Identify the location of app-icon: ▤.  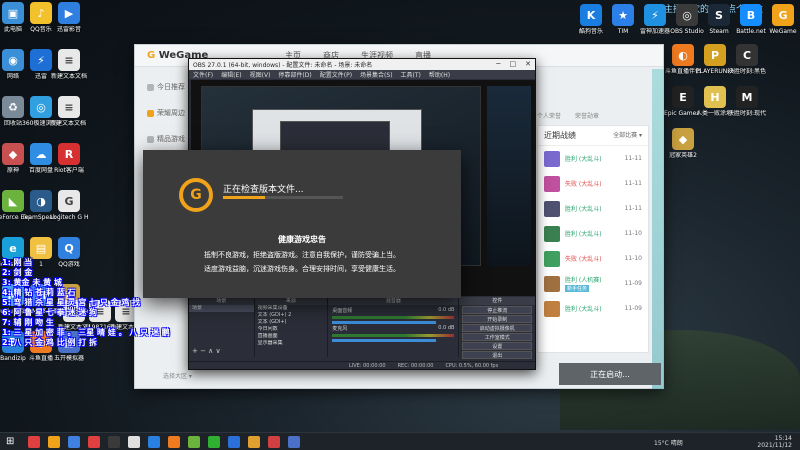
(41, 248).